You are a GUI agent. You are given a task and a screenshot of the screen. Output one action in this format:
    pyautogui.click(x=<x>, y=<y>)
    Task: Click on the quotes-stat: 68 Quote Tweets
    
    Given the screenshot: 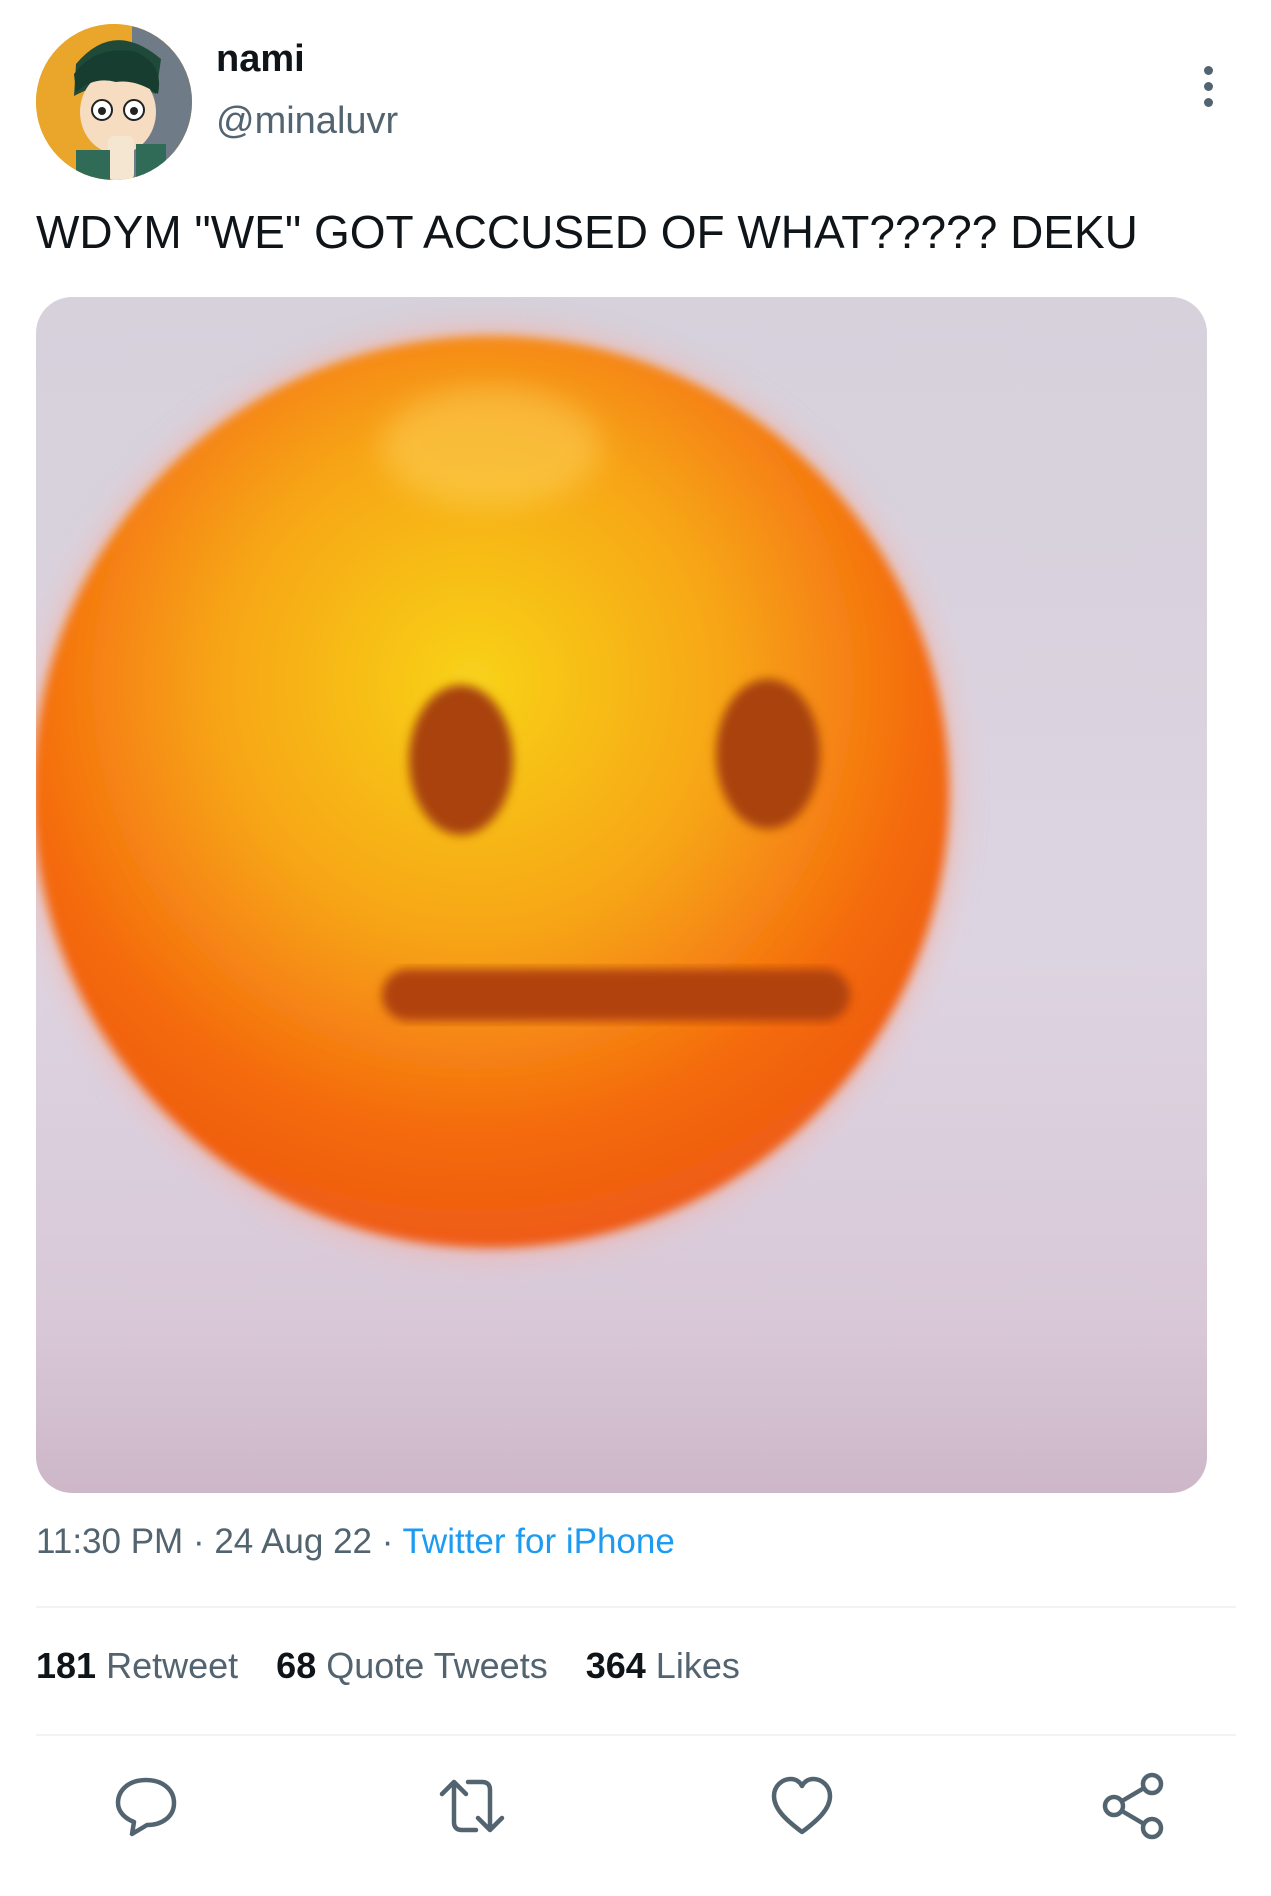 What is the action you would take?
    pyautogui.click(x=412, y=1666)
    